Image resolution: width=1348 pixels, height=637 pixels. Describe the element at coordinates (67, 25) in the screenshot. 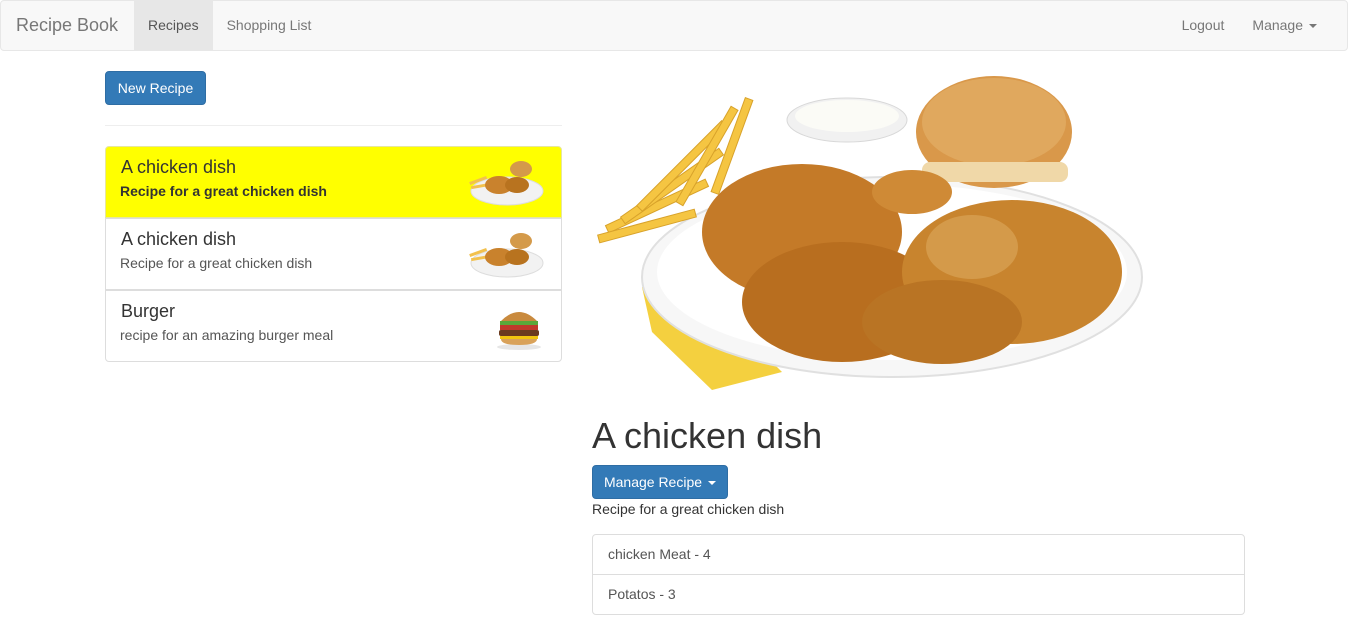

I see `brand-link: Recipe Book` at that location.